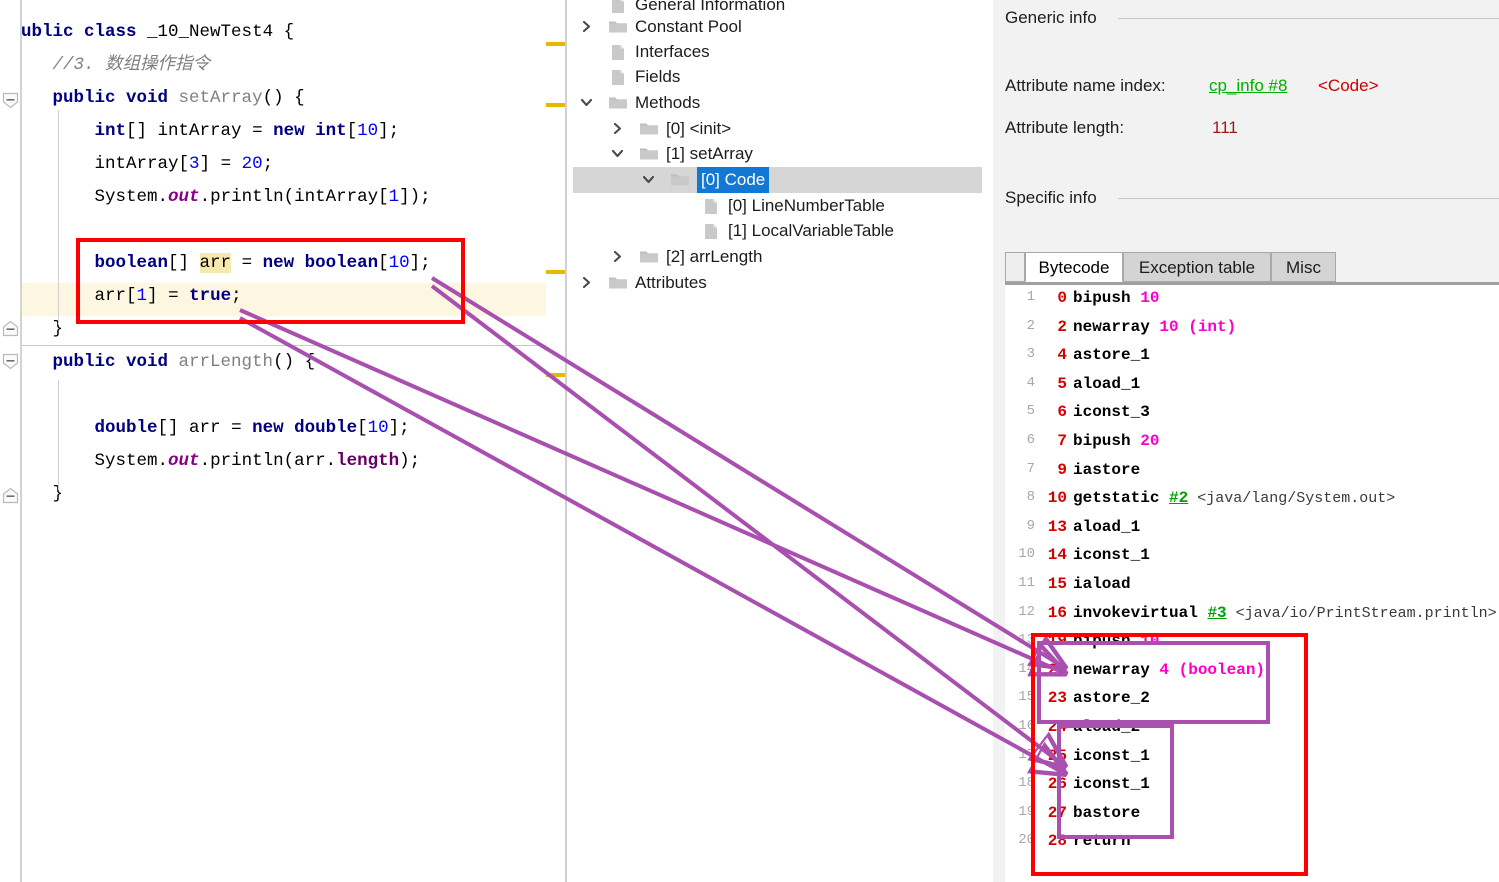  I want to click on bytecode-mnemonic: astore_2, so click(1111, 698).